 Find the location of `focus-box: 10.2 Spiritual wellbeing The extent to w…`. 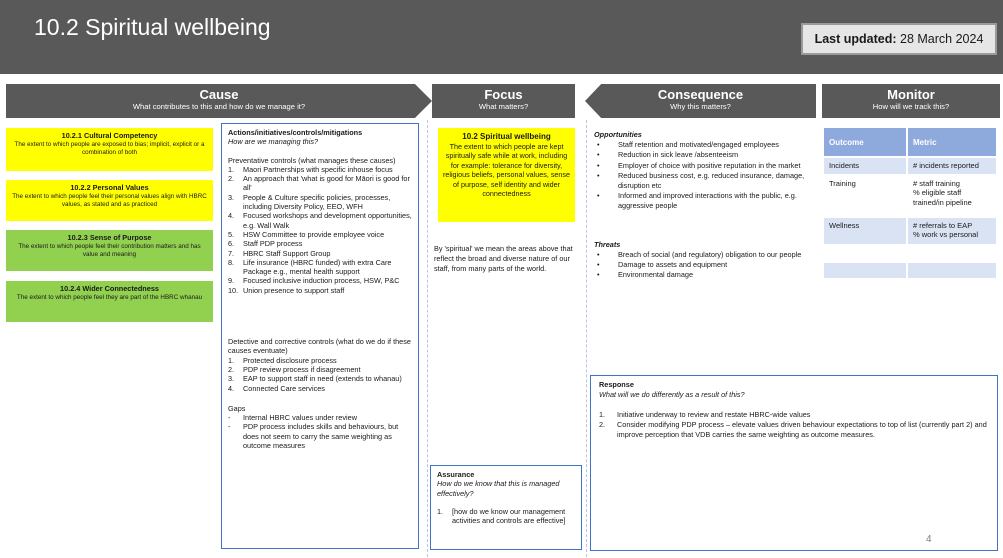

focus-box: 10.2 Spiritual wellbeing The extent to w… is located at coordinates (506, 175).